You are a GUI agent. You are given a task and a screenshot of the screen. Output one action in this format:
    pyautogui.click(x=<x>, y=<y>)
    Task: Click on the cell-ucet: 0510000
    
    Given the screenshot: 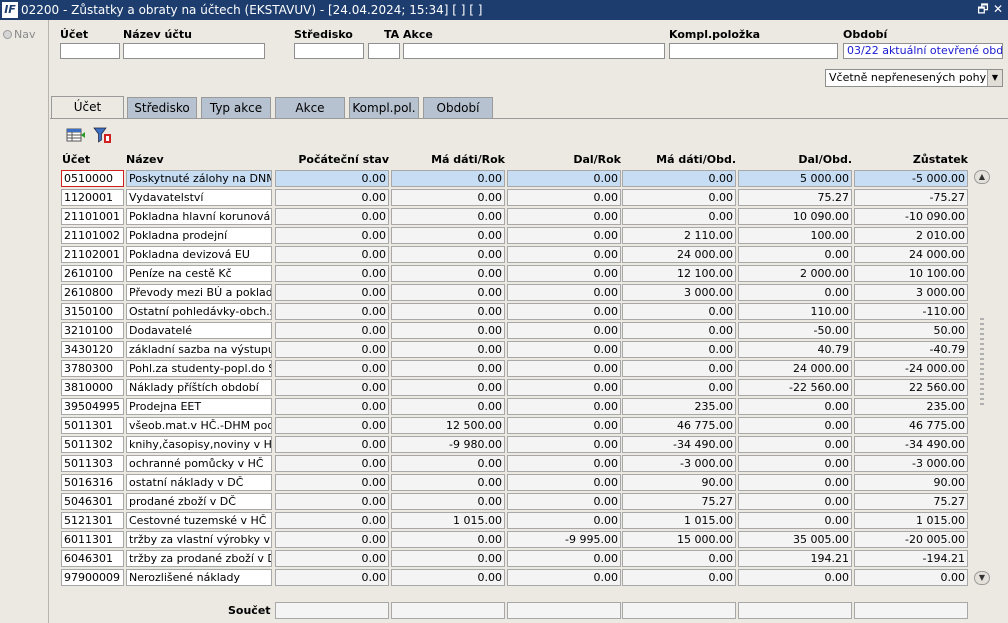 What is the action you would take?
    pyautogui.click(x=92, y=178)
    